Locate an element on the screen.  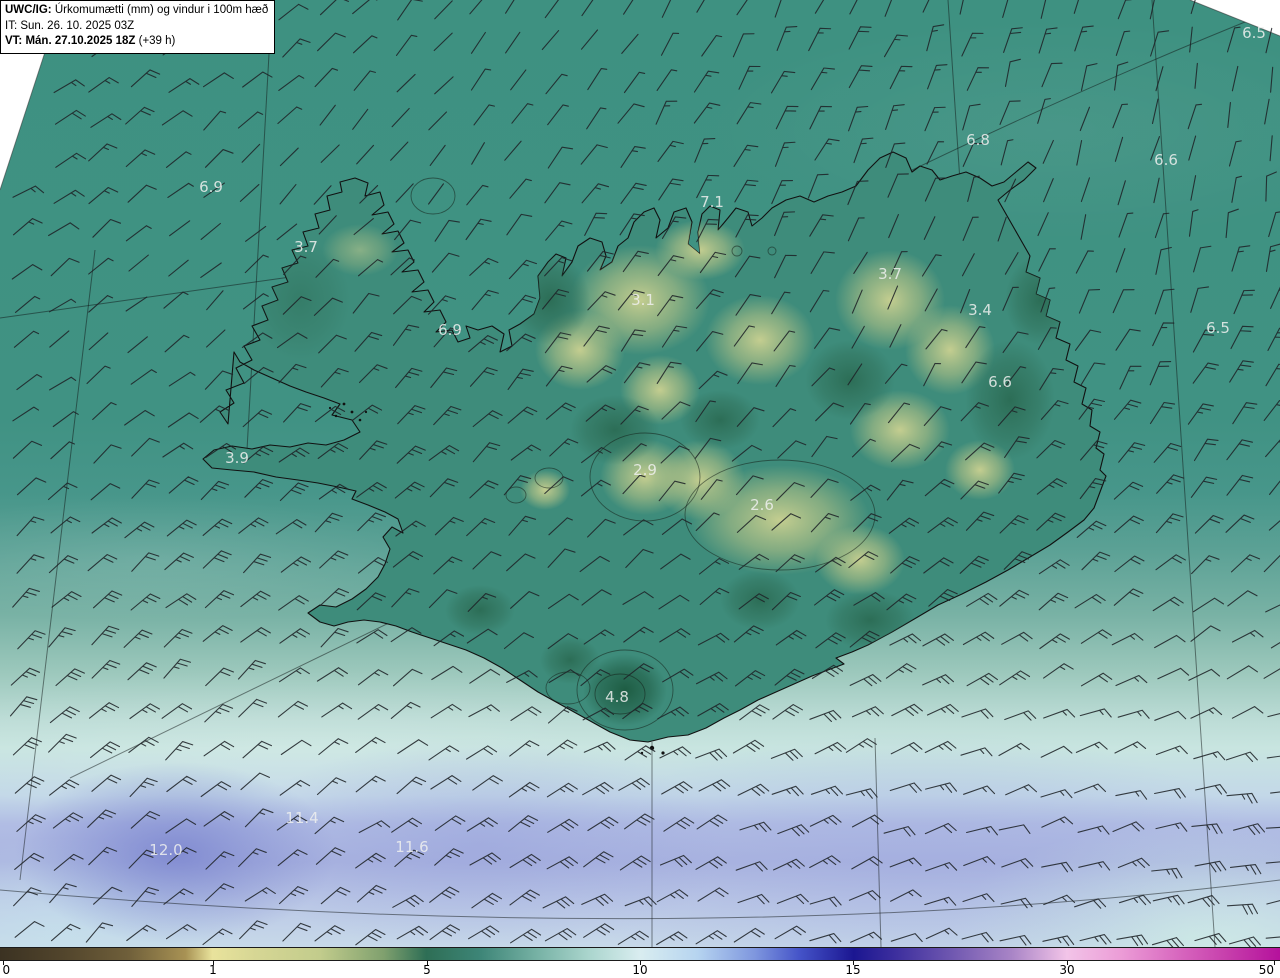
value-label: 6.8 is located at coordinates (978, 140).